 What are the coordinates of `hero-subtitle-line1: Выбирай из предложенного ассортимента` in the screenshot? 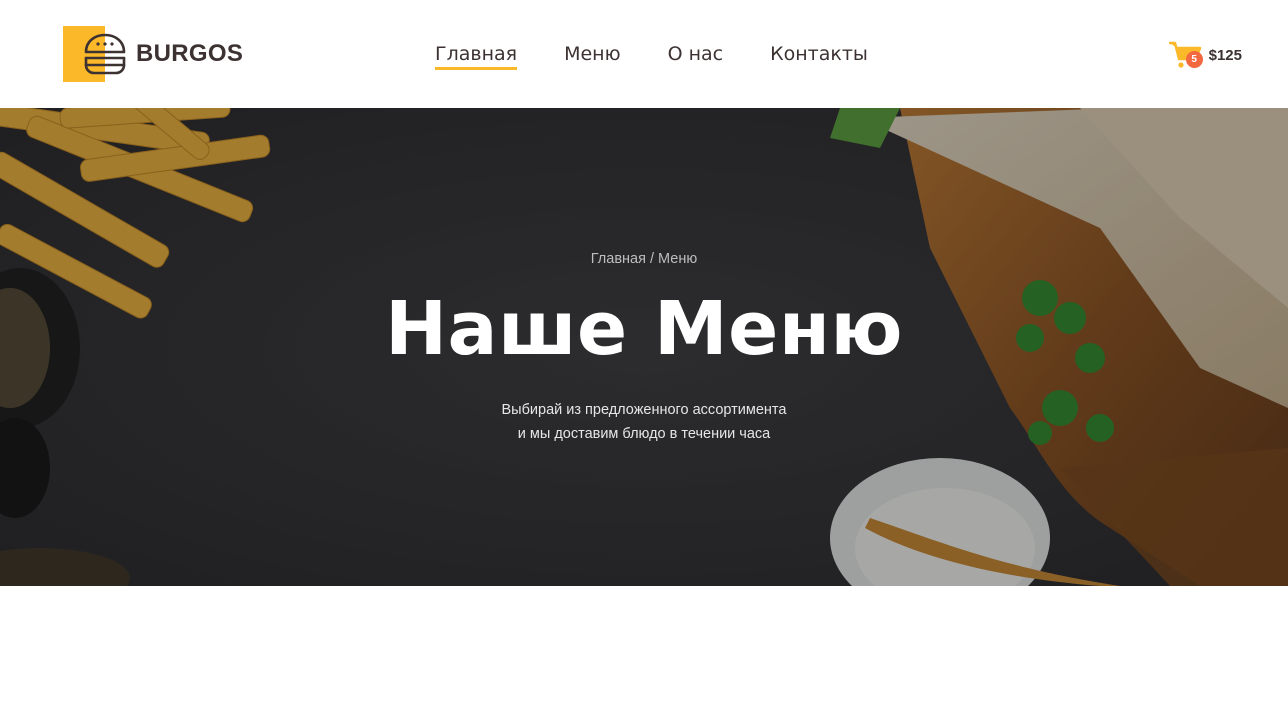 It's located at (644, 410).